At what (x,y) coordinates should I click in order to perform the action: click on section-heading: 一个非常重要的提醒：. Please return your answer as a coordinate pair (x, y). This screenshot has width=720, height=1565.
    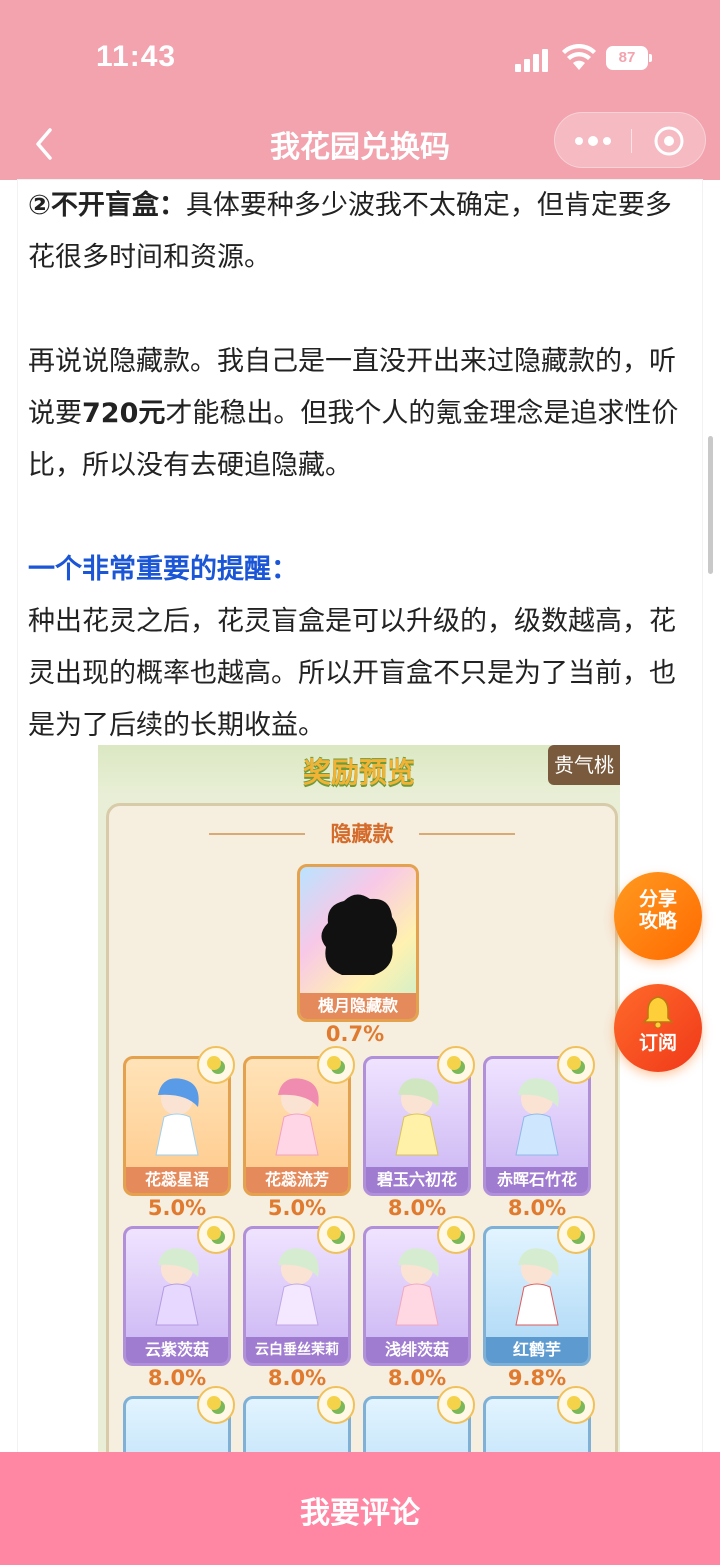
    Looking at the image, I should click on (163, 569).